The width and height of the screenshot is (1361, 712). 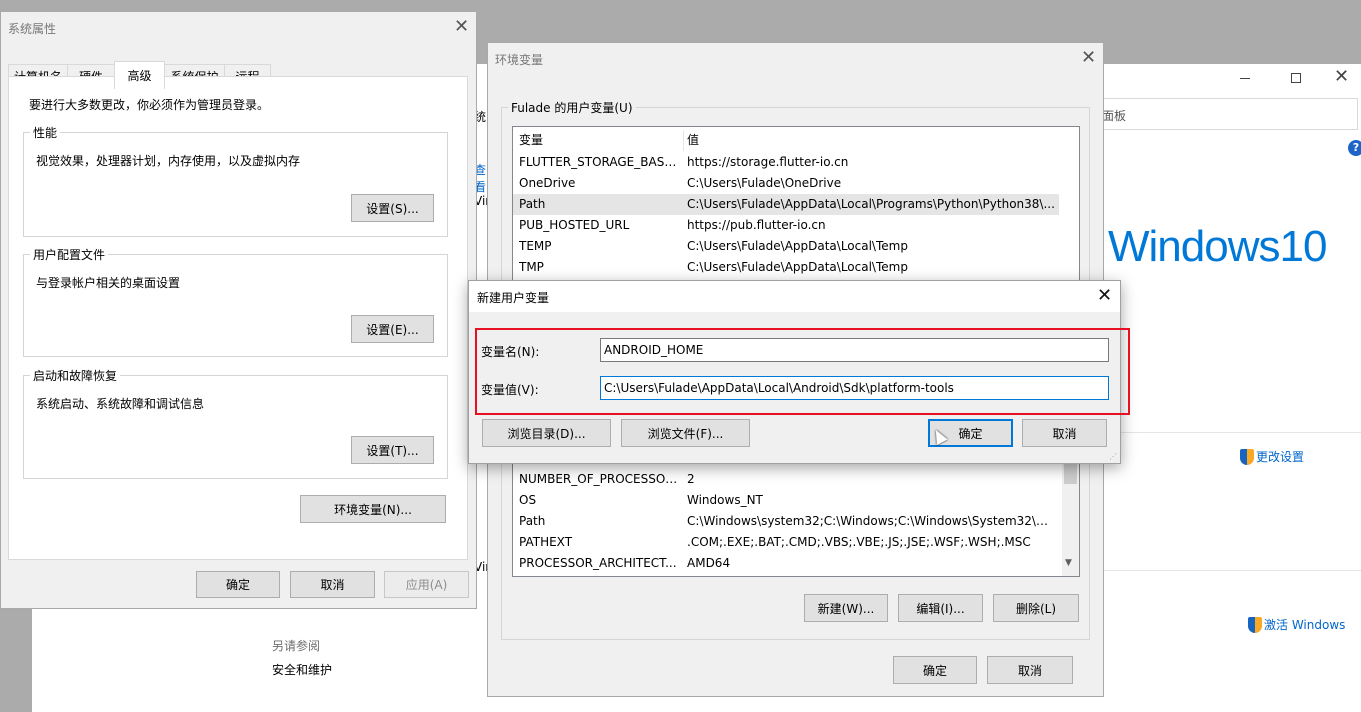 I want to click on var-value: https://pub.flutter-io.cn, so click(x=756, y=225).